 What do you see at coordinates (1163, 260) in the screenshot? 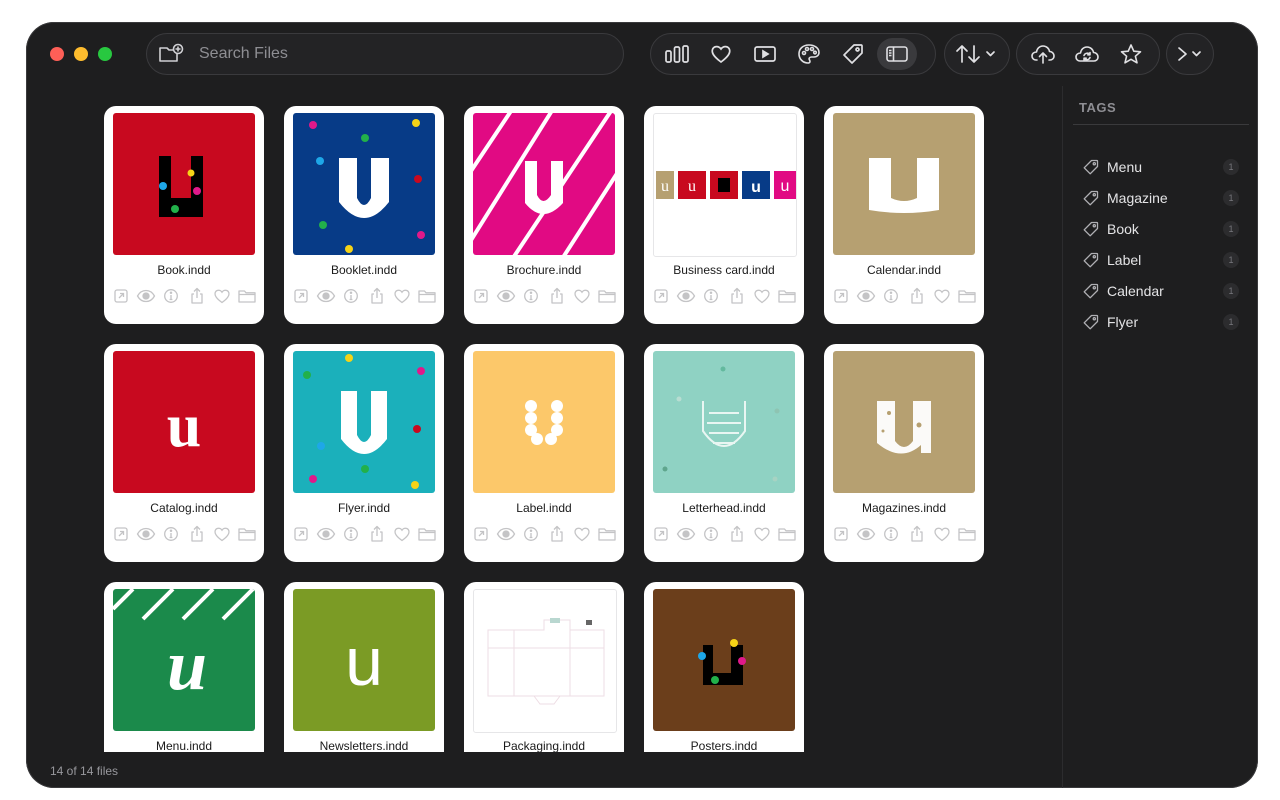
I see `tag-item-label: Label 1` at bounding box center [1163, 260].